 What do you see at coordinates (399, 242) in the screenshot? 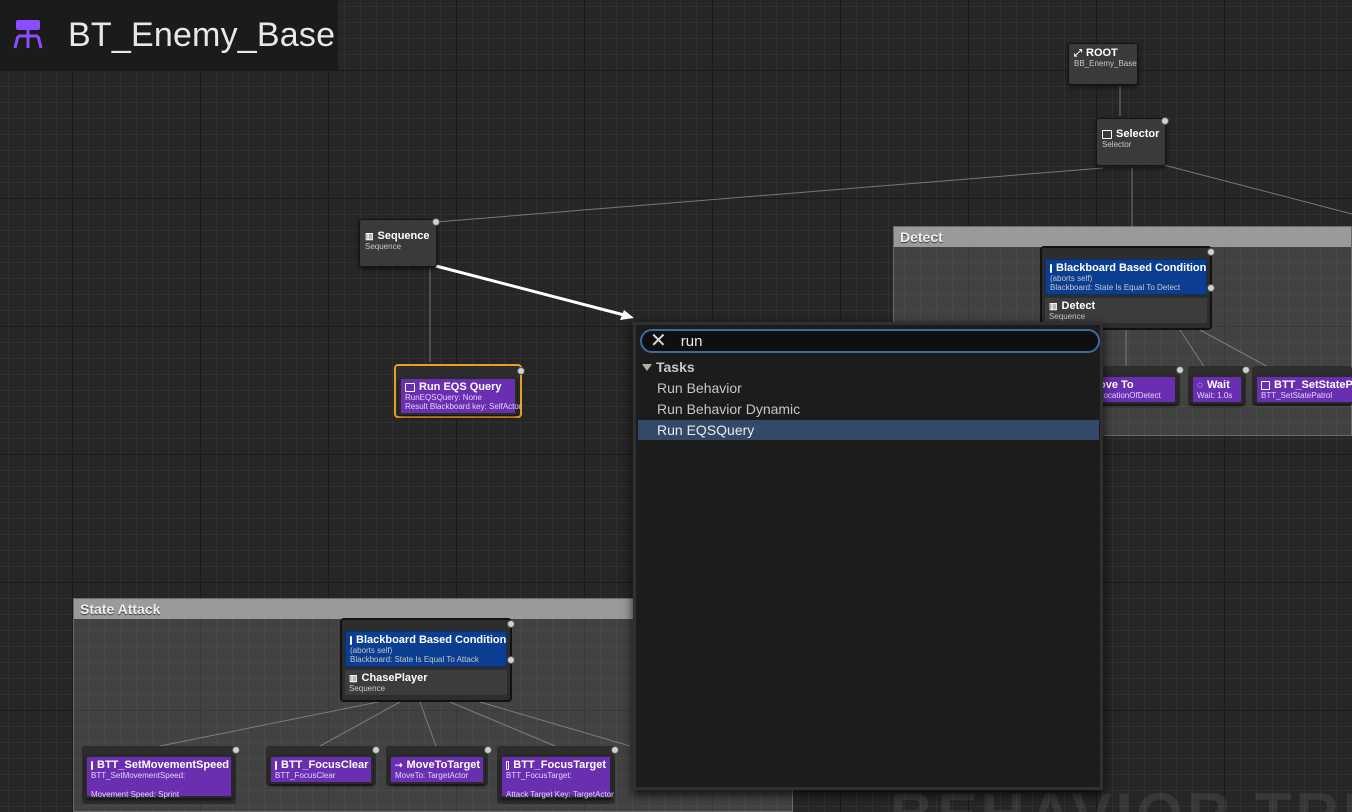
I see `sequence-node: ▥ Sequence Sequence` at bounding box center [399, 242].